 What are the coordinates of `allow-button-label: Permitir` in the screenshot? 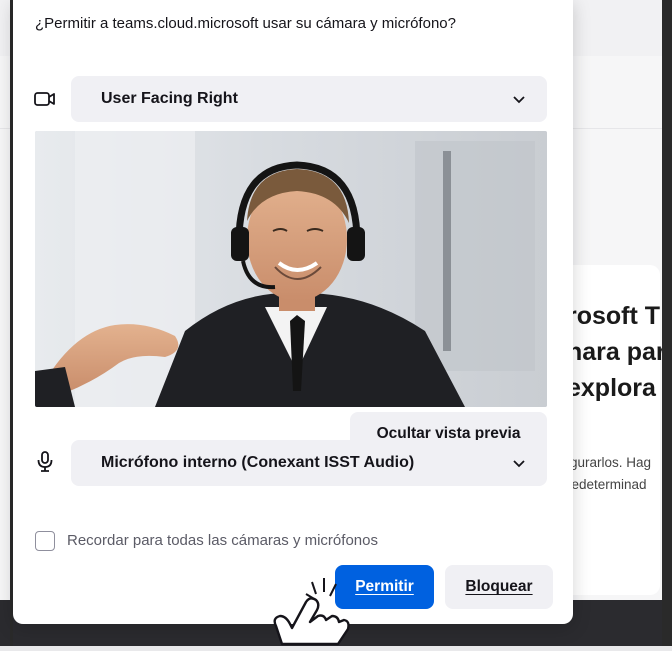 It's located at (384, 586).